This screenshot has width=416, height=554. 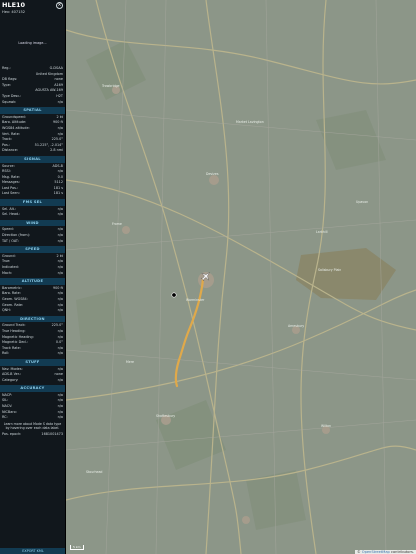 What do you see at coordinates (32, 110) in the screenshot?
I see `section-spatial: SPATIAL` at bounding box center [32, 110].